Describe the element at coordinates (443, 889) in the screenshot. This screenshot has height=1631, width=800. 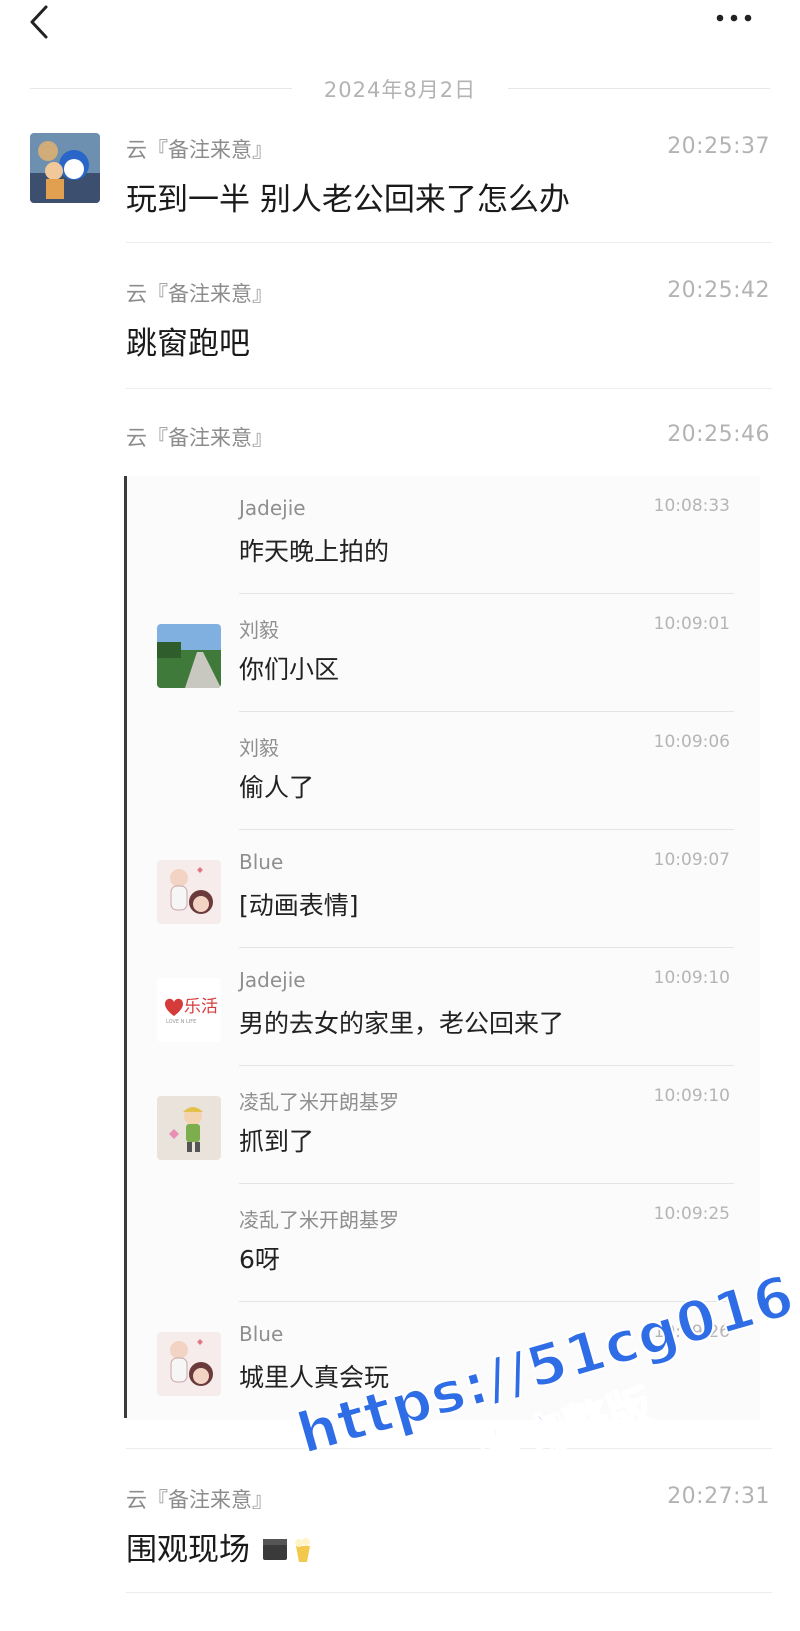
I see `forwarded-message: Blue 10:09:07 [动画表情]` at that location.